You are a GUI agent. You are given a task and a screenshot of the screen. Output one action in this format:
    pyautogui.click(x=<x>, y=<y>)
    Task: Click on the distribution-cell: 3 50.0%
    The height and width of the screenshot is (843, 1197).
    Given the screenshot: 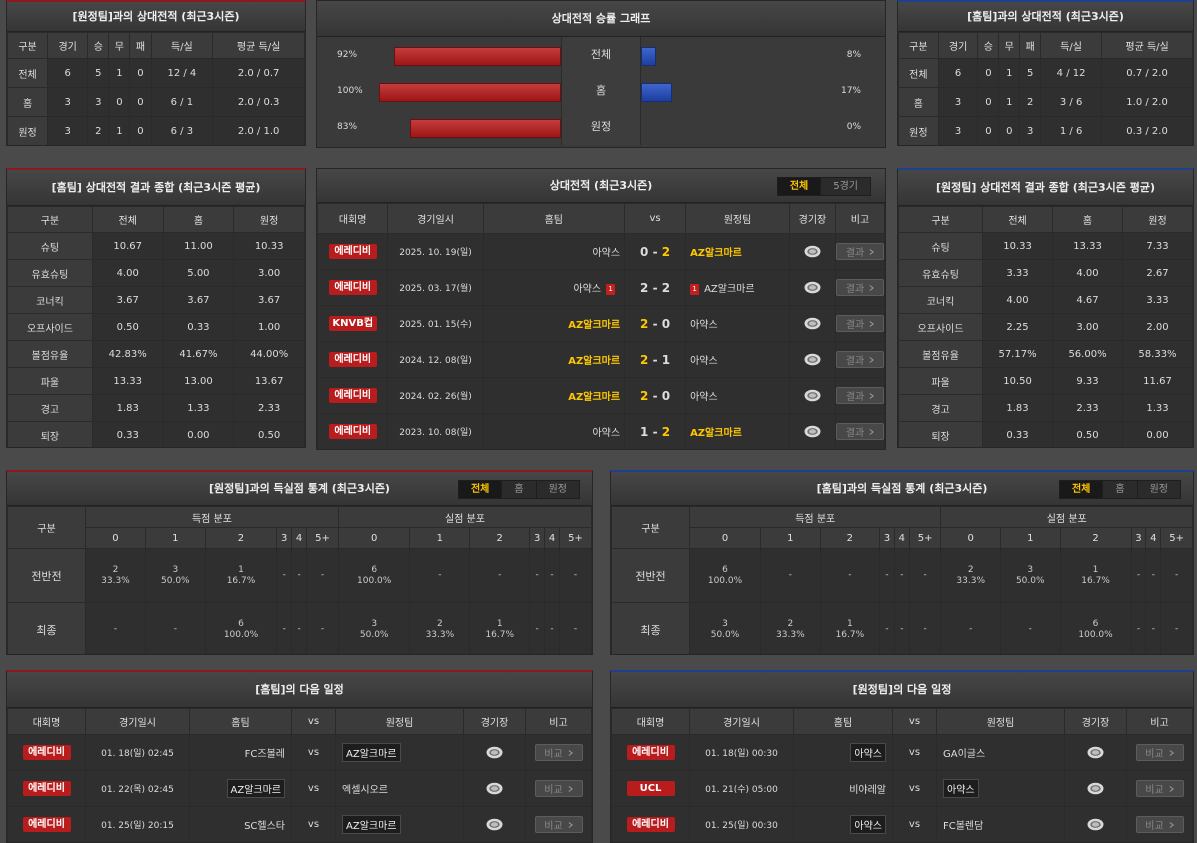 What is the action you would take?
    pyautogui.click(x=1030, y=575)
    